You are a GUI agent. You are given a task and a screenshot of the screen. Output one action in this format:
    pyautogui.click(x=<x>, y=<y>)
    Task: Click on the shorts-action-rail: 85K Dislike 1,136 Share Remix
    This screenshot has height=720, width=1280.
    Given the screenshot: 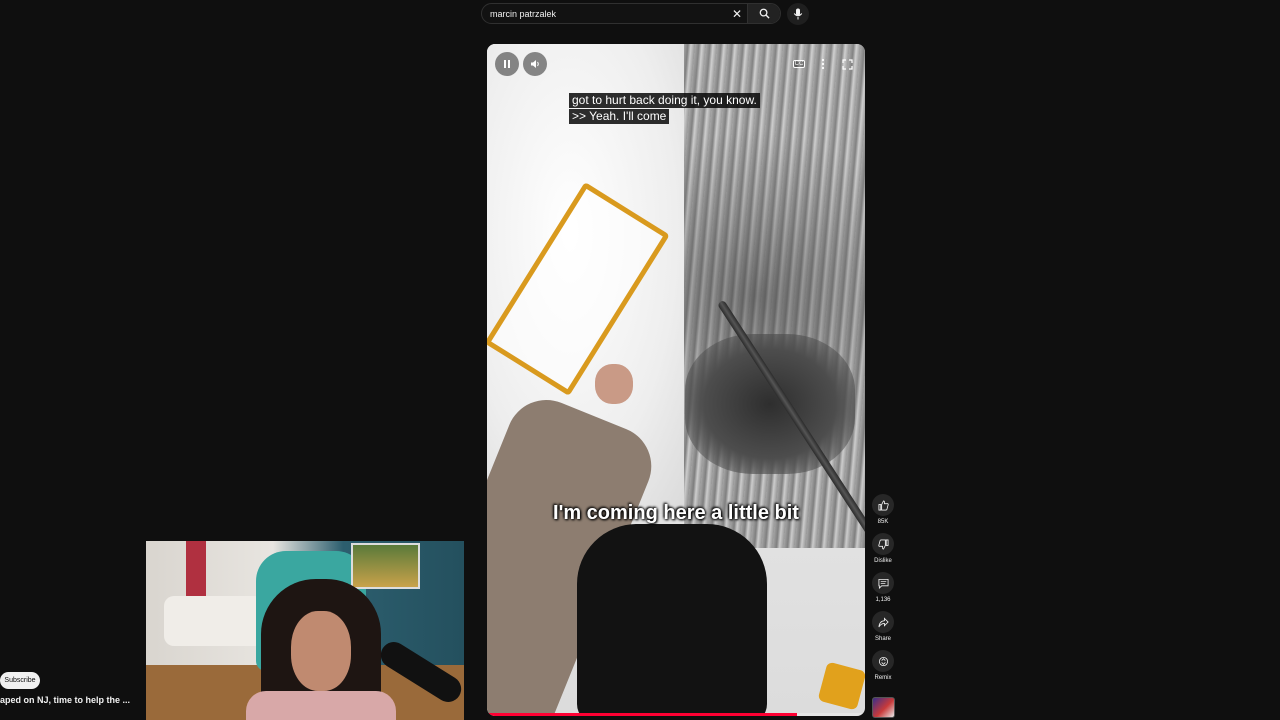 What is the action you would take?
    pyautogui.click(x=883, y=591)
    